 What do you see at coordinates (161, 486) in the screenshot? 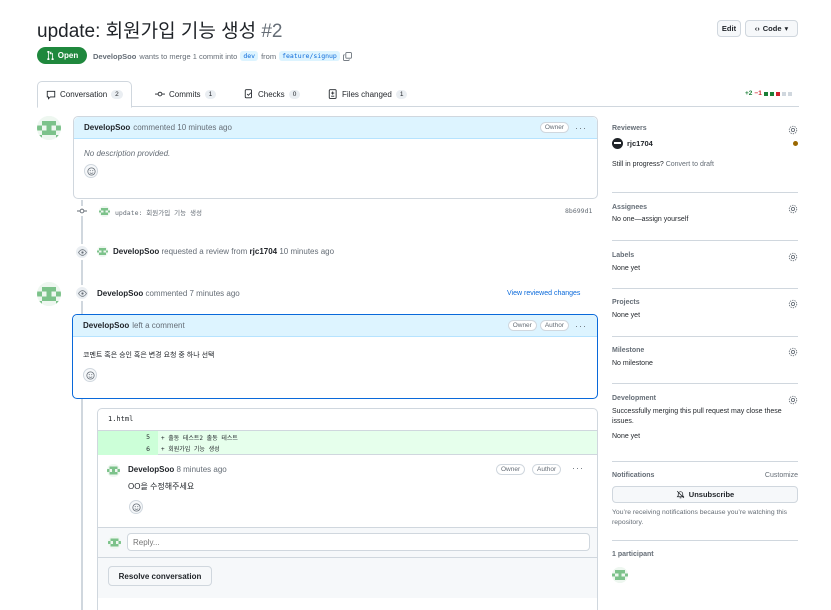
I see `comment-body: OO을 수정해주세요` at bounding box center [161, 486].